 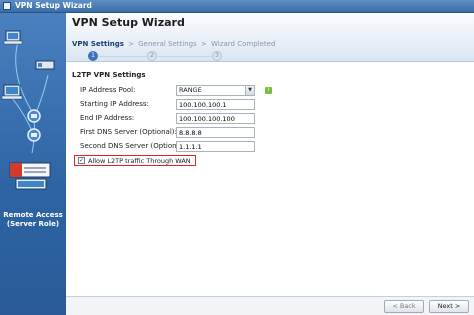 I want to click on back-button: < Back, so click(x=404, y=306).